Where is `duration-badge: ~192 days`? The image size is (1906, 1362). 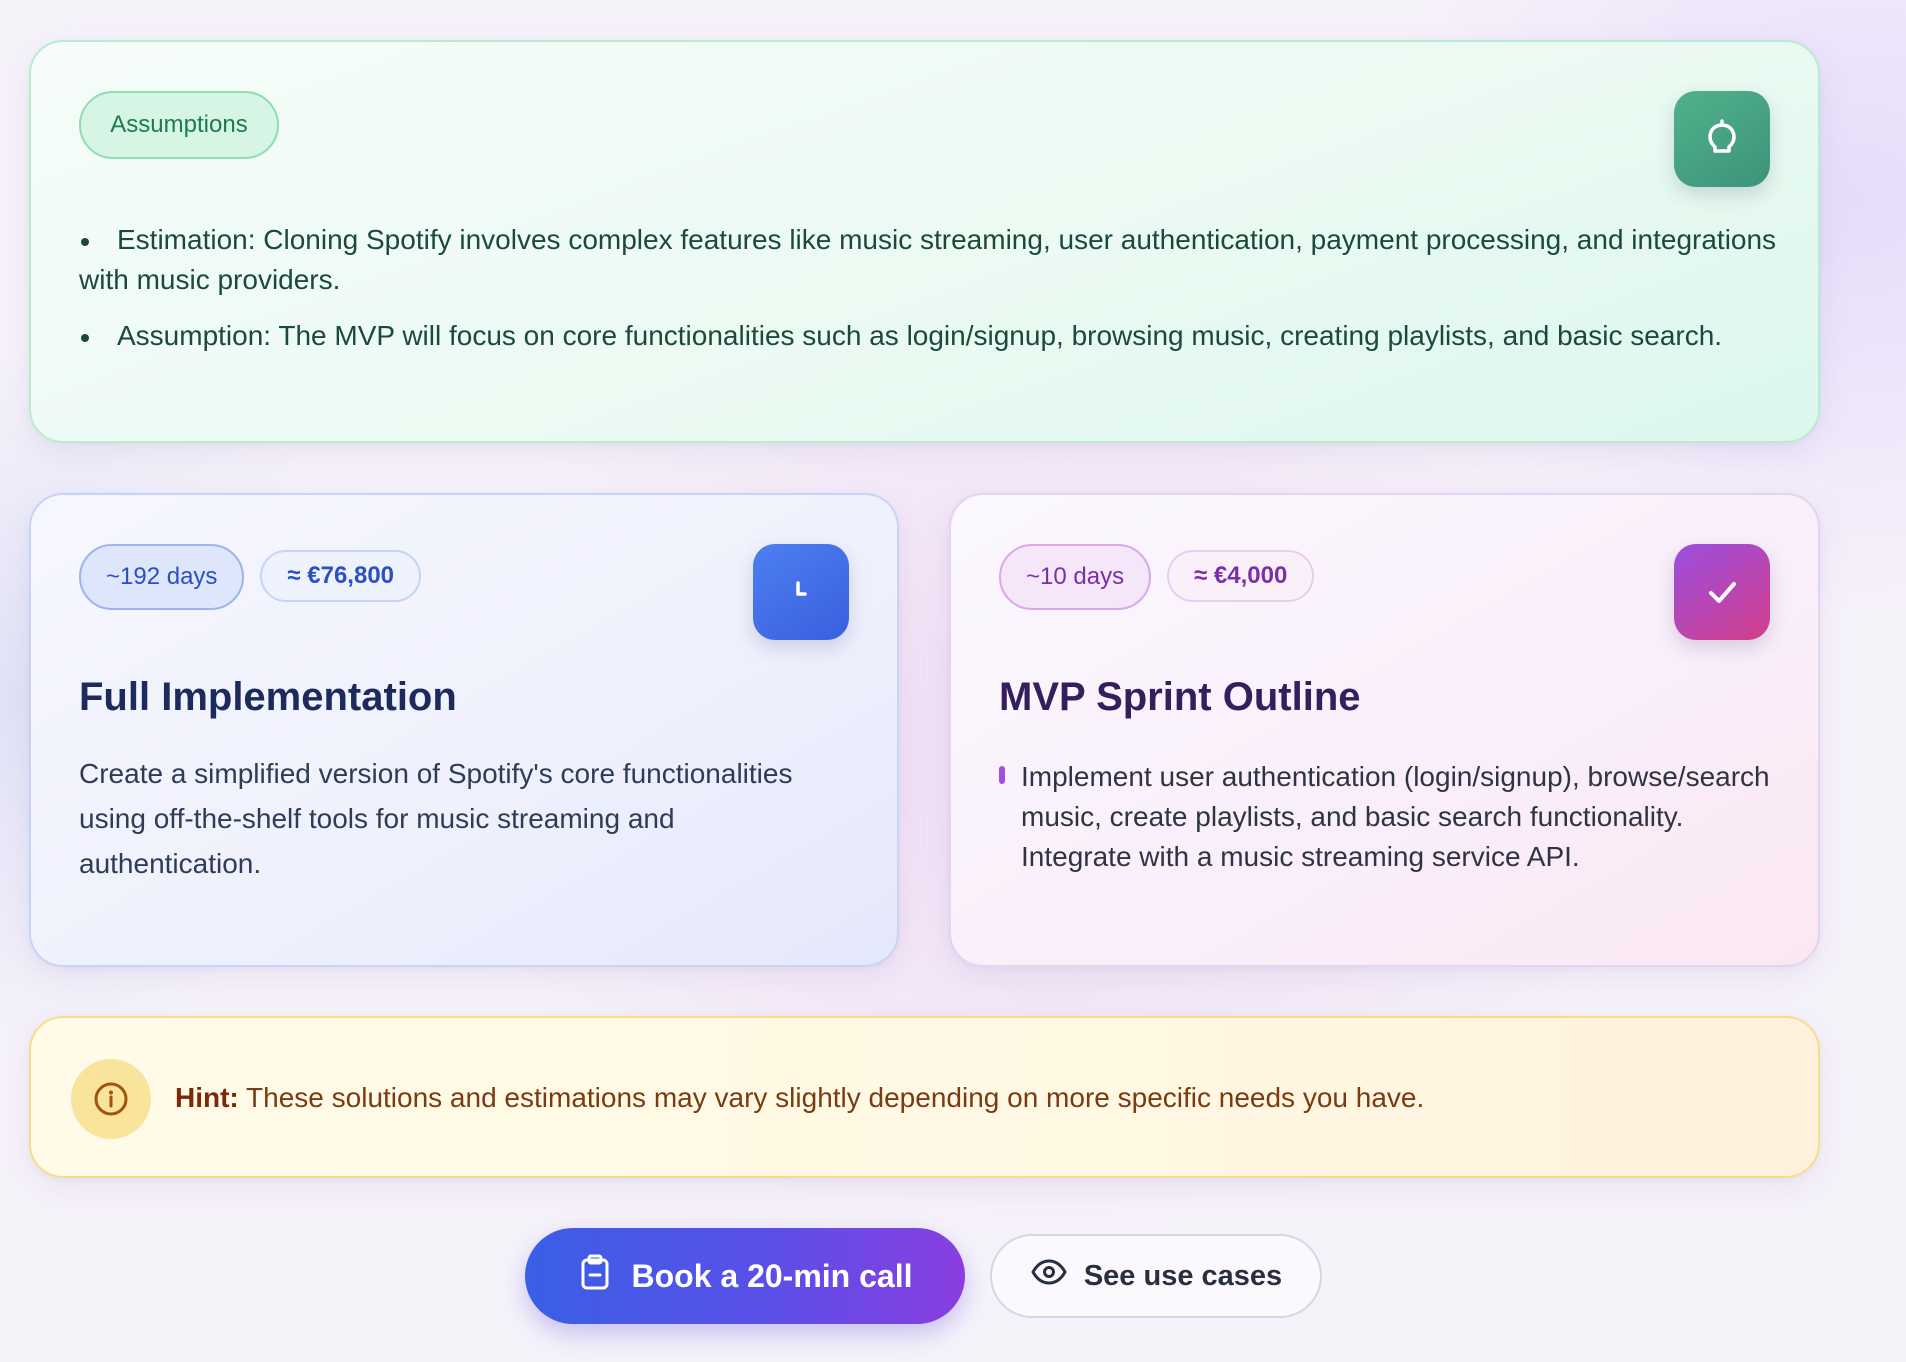
duration-badge: ~192 days is located at coordinates (162, 577).